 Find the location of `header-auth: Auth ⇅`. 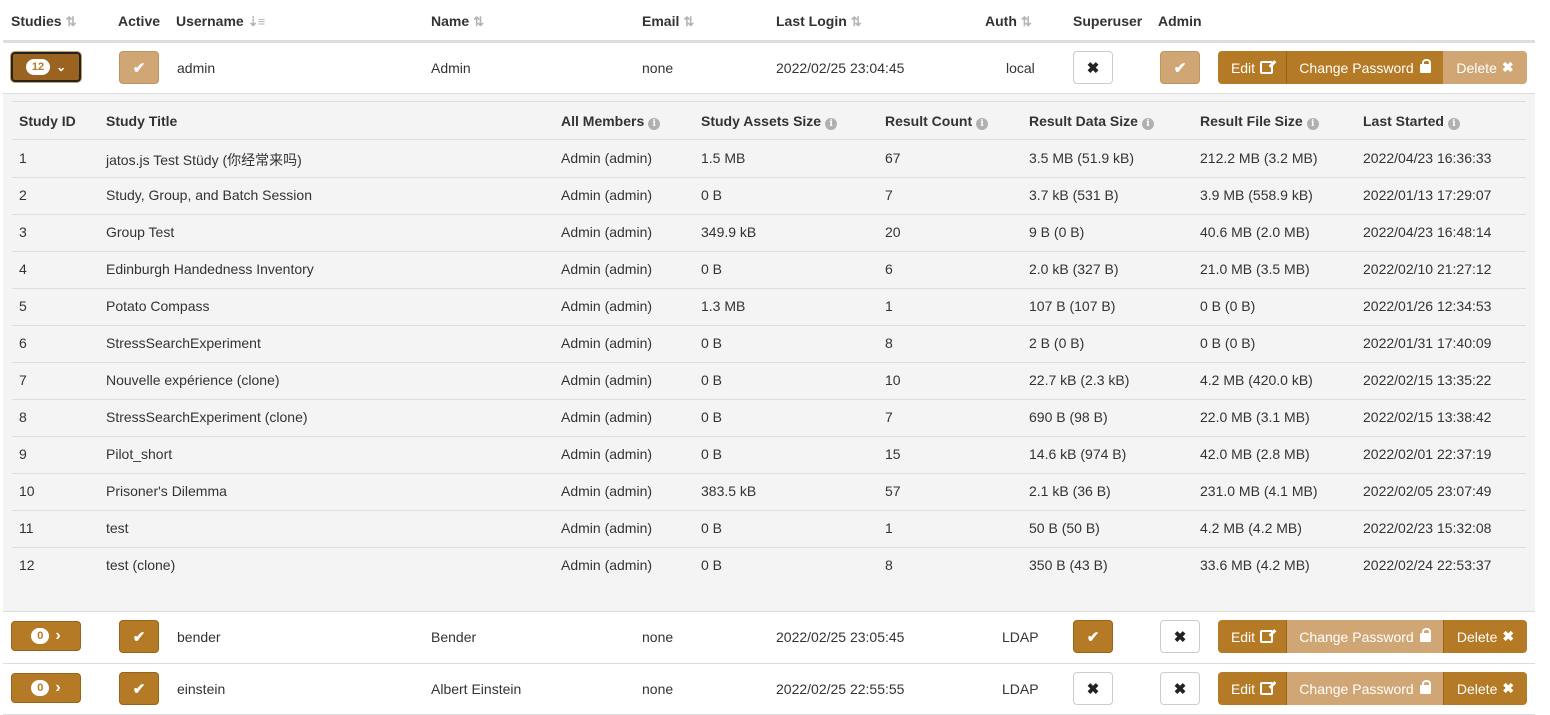

header-auth: Auth ⇅ is located at coordinates (1008, 21).